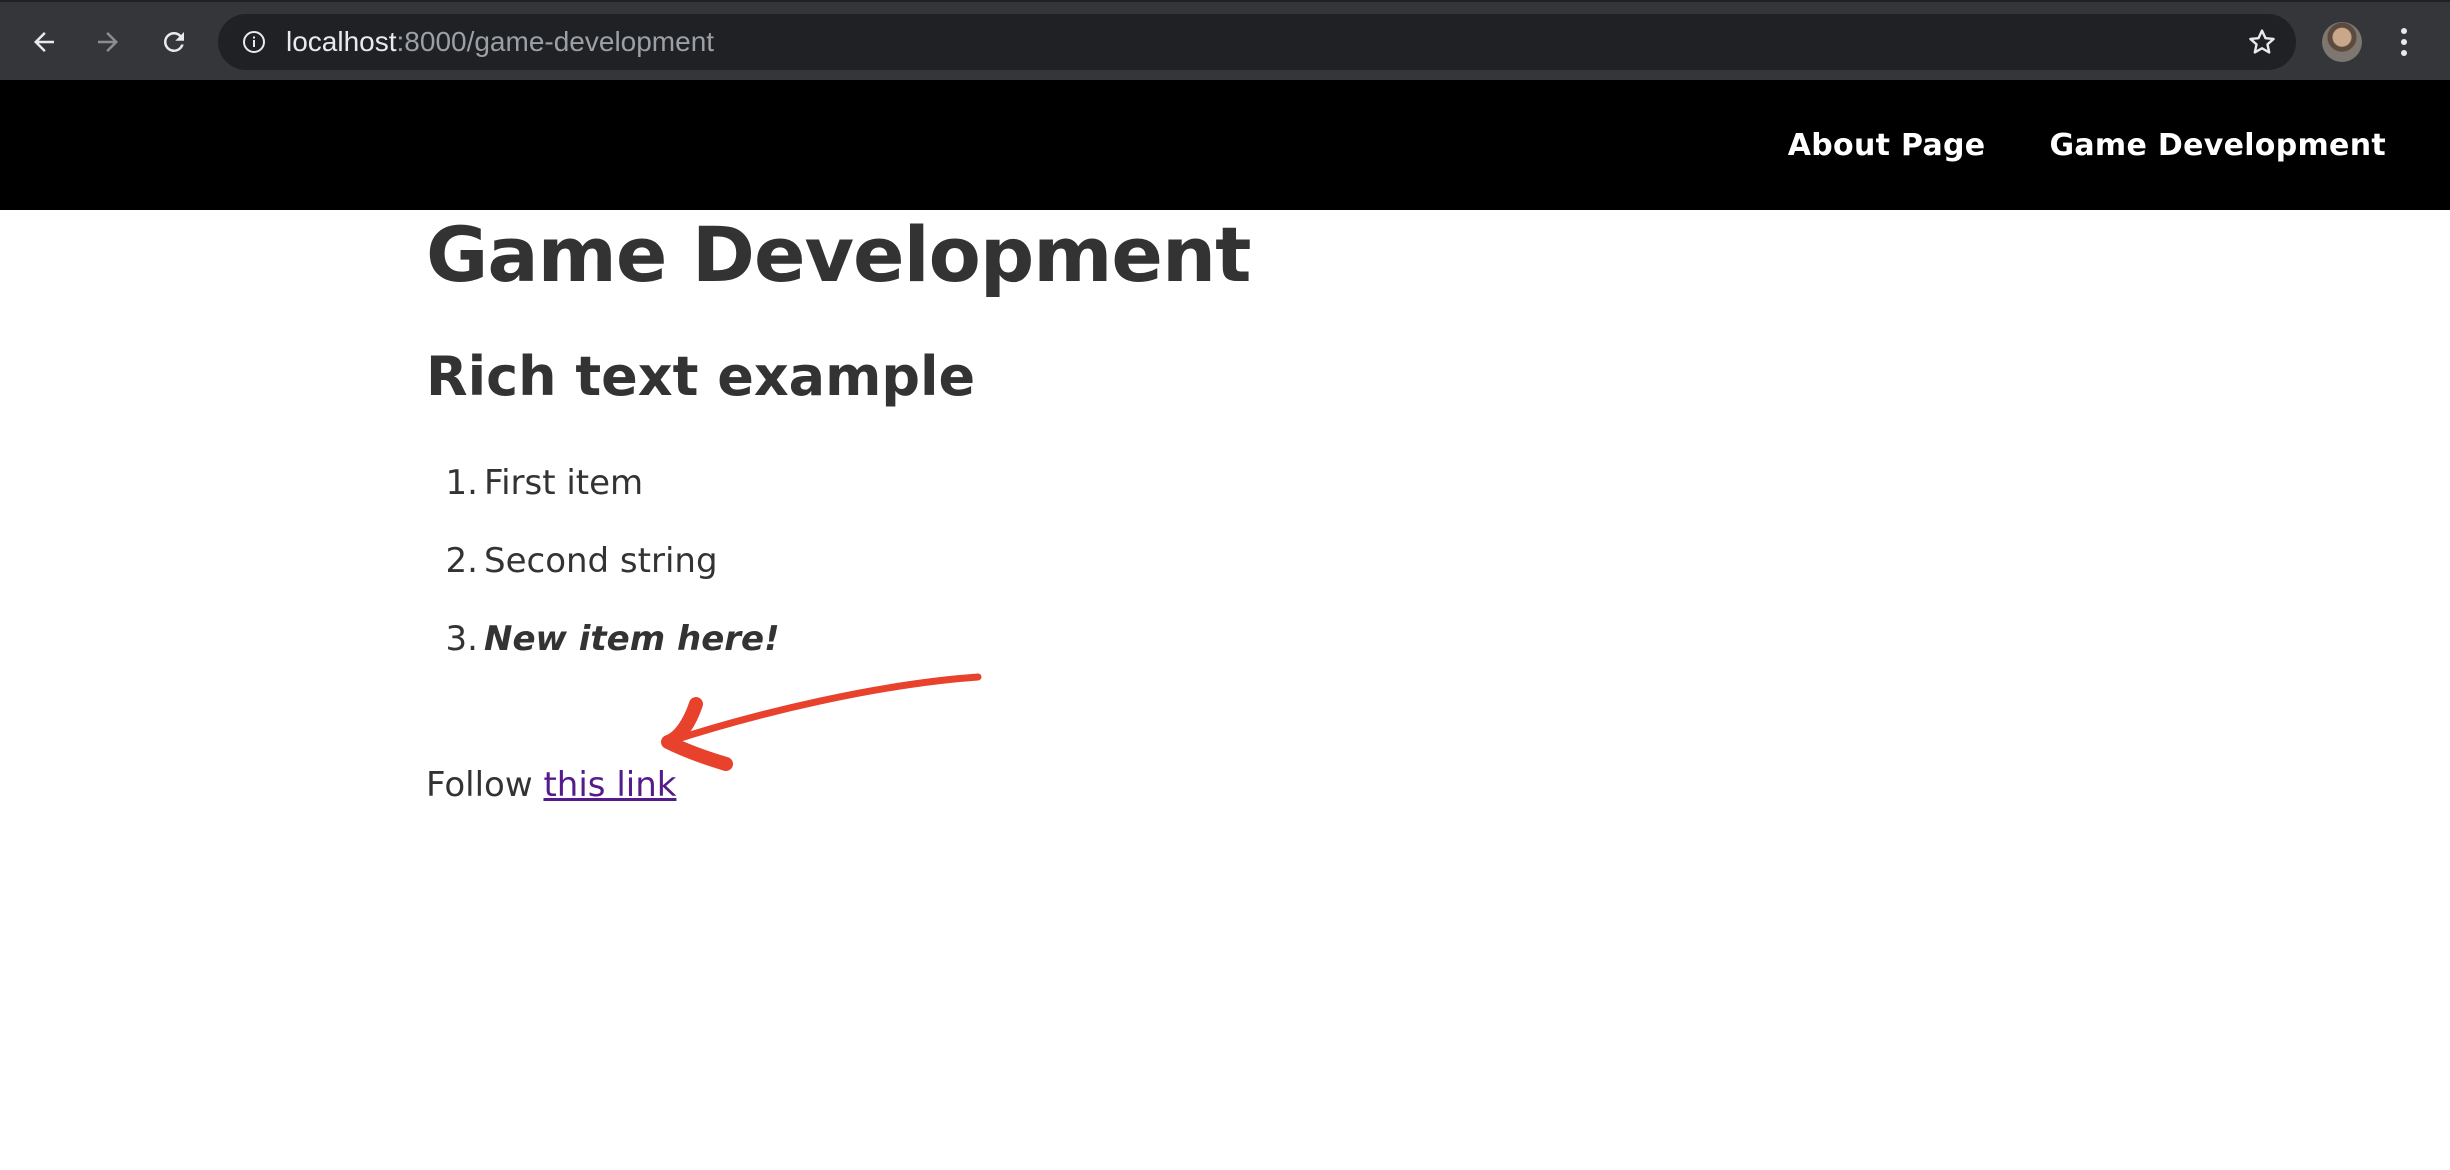 The image size is (2450, 1170). I want to click on kebab-menu-icon, so click(2404, 42).